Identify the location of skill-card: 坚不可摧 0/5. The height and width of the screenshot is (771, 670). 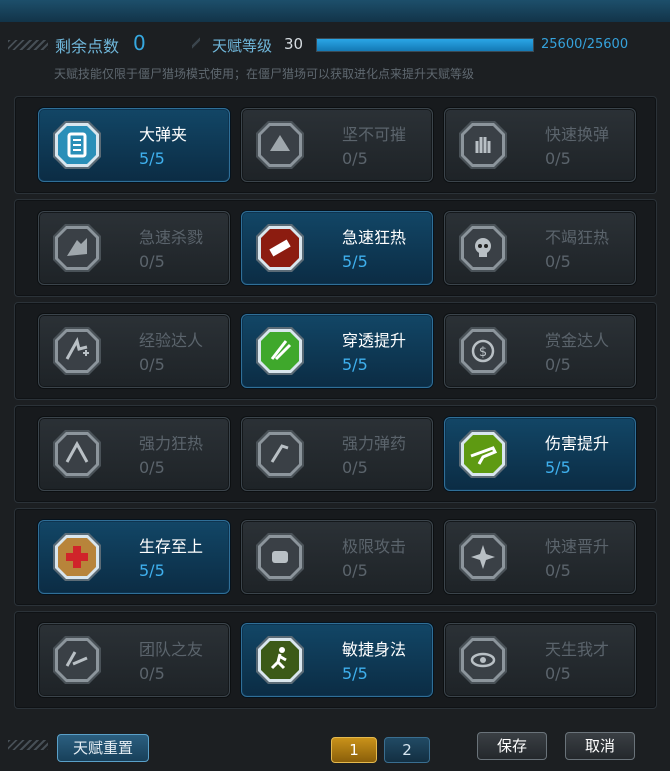
(337, 145).